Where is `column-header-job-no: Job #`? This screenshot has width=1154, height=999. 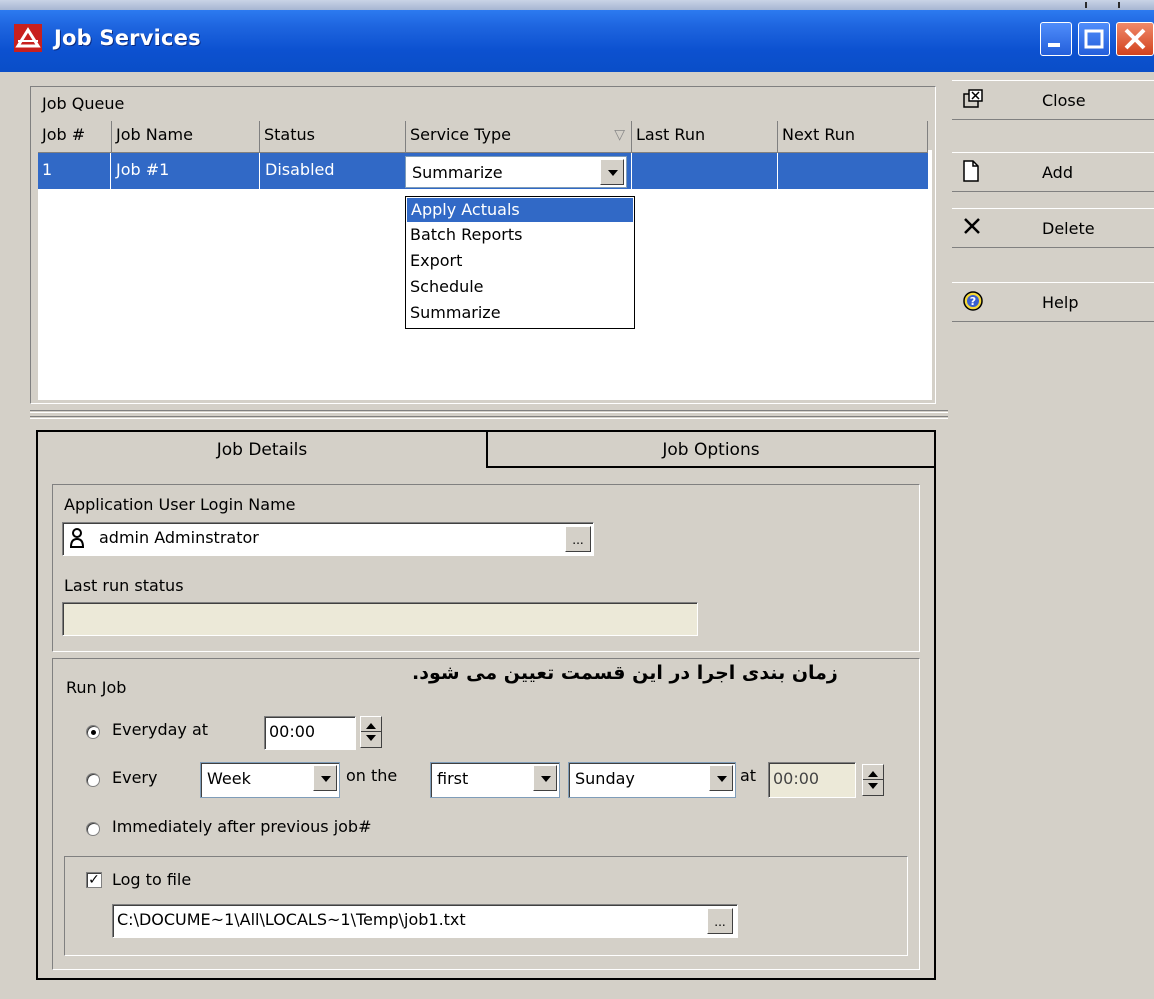 column-header-job-no: Job # is located at coordinates (75, 137).